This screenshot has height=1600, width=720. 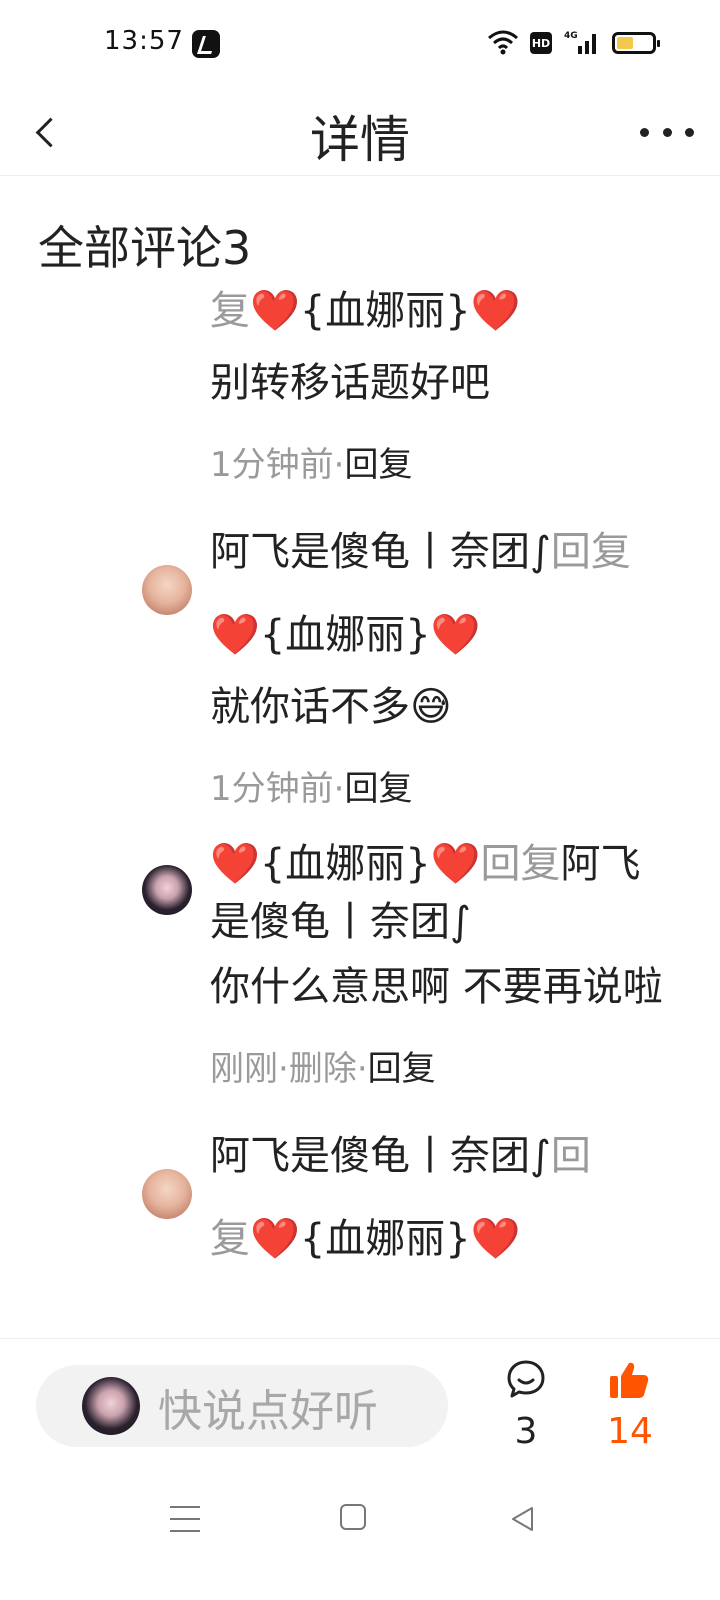 What do you see at coordinates (230, 311) in the screenshot?
I see `reply-word: 复` at bounding box center [230, 311].